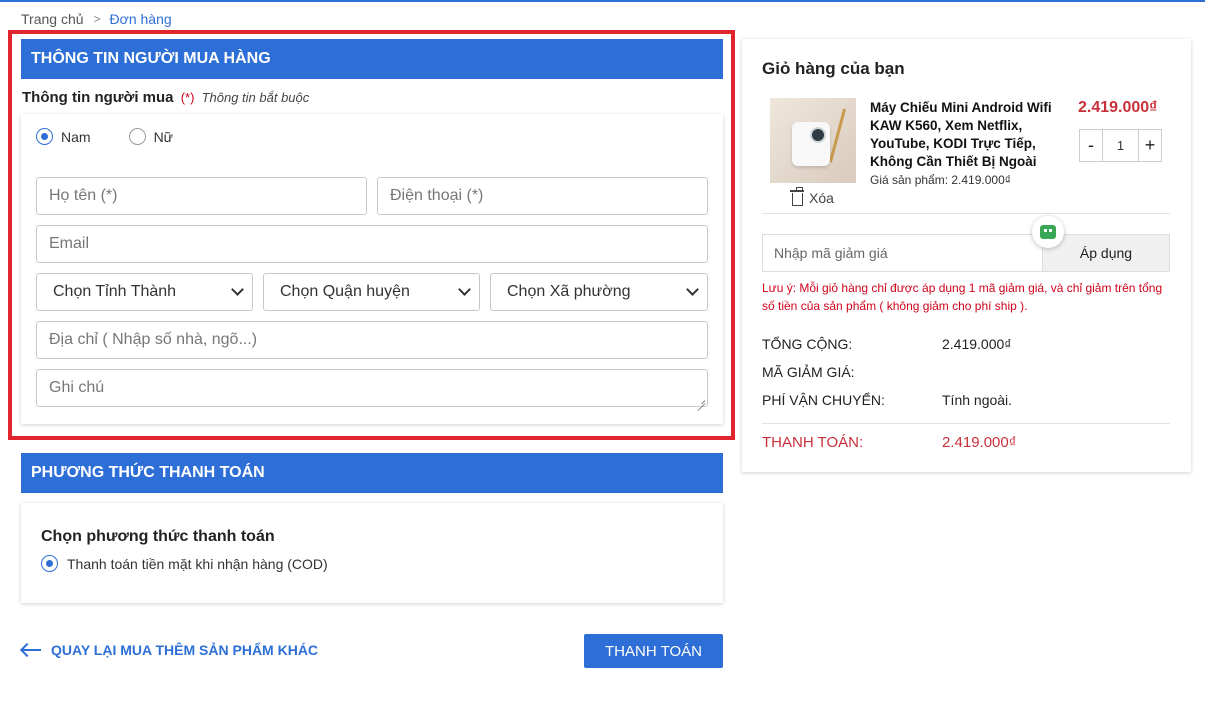 The height and width of the screenshot is (701, 1205). I want to click on product-unit-price: Giá sản phẩm: 2.419.000₫, so click(940, 180).